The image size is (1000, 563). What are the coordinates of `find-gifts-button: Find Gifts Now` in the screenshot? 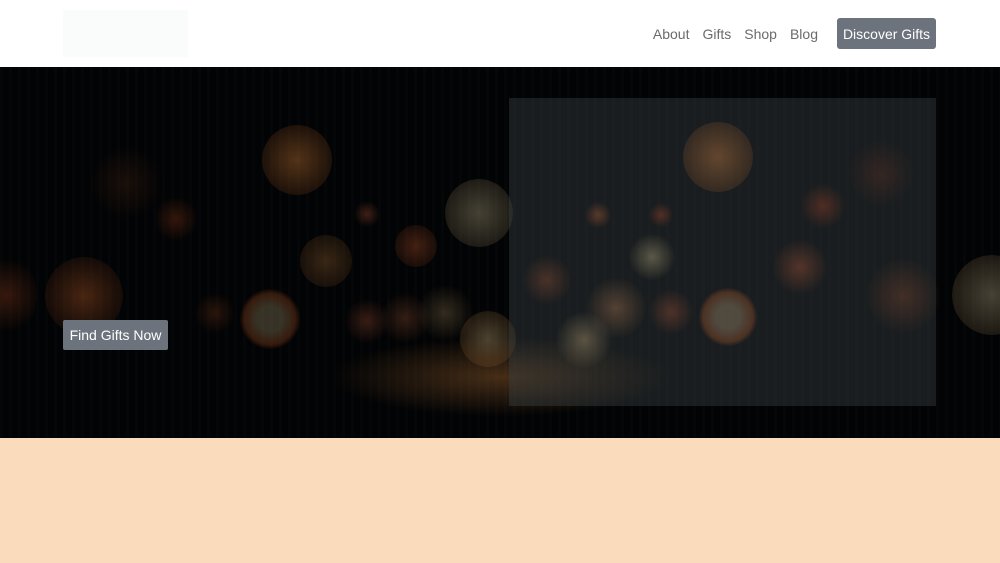 It's located at (115, 335).